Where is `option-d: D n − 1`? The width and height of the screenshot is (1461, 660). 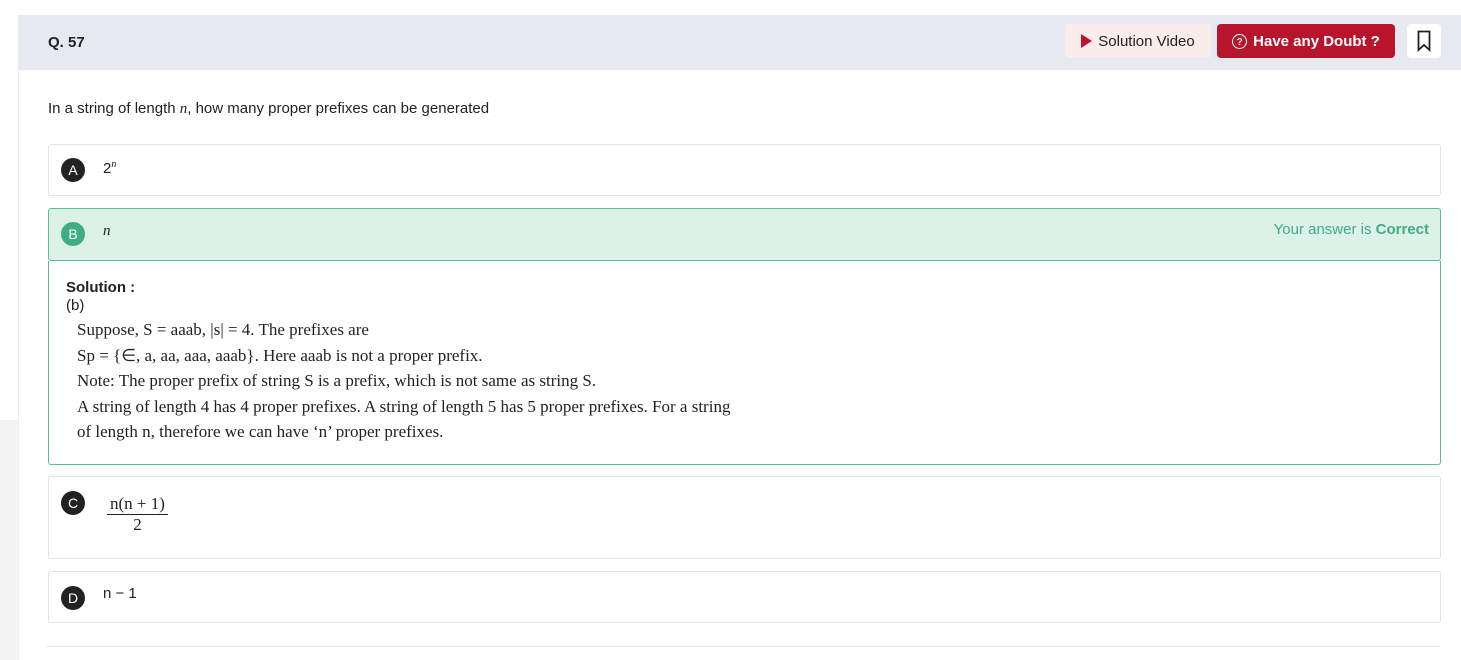
option-d: D n − 1 is located at coordinates (744, 597).